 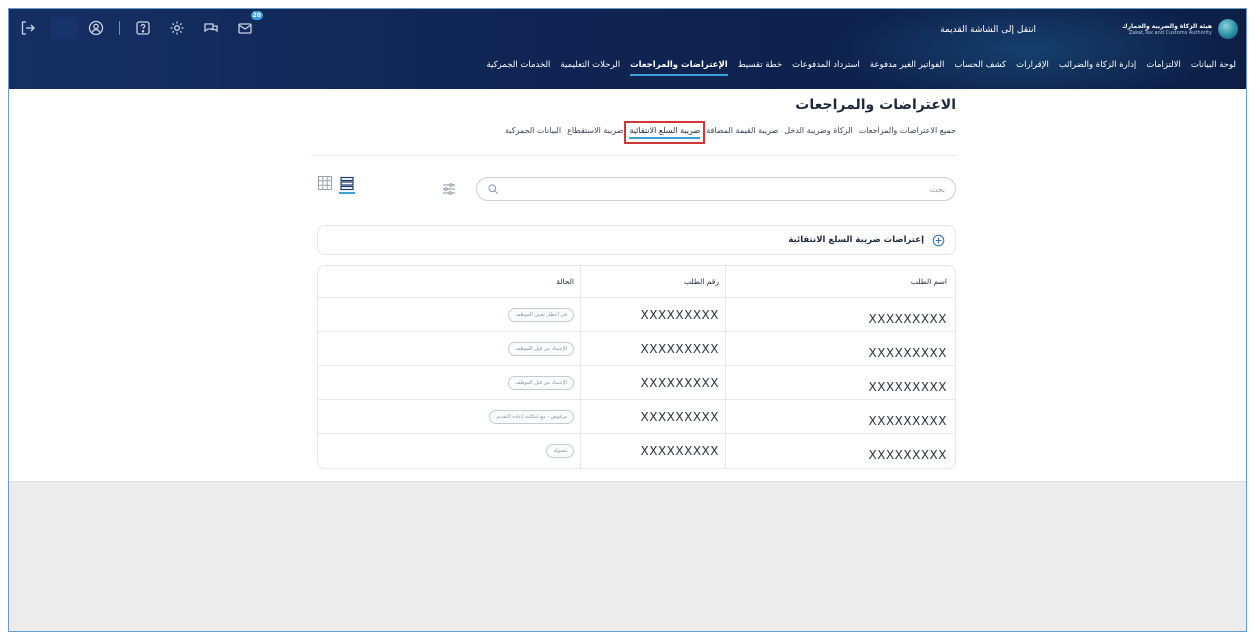 I want to click on help-icon, so click(x=143, y=28).